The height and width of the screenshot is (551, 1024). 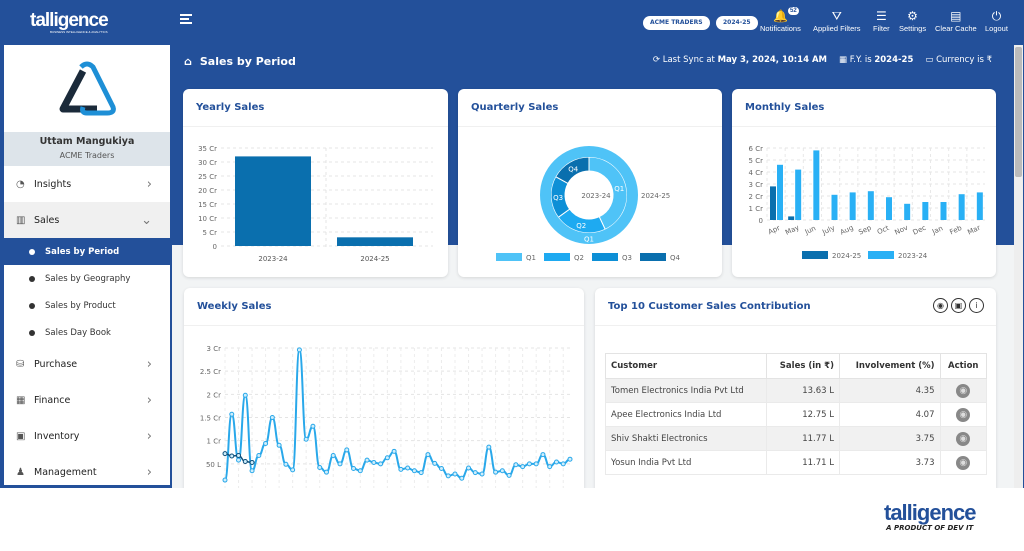 I want to click on settings-button: ⚙ Settings, so click(x=912, y=20).